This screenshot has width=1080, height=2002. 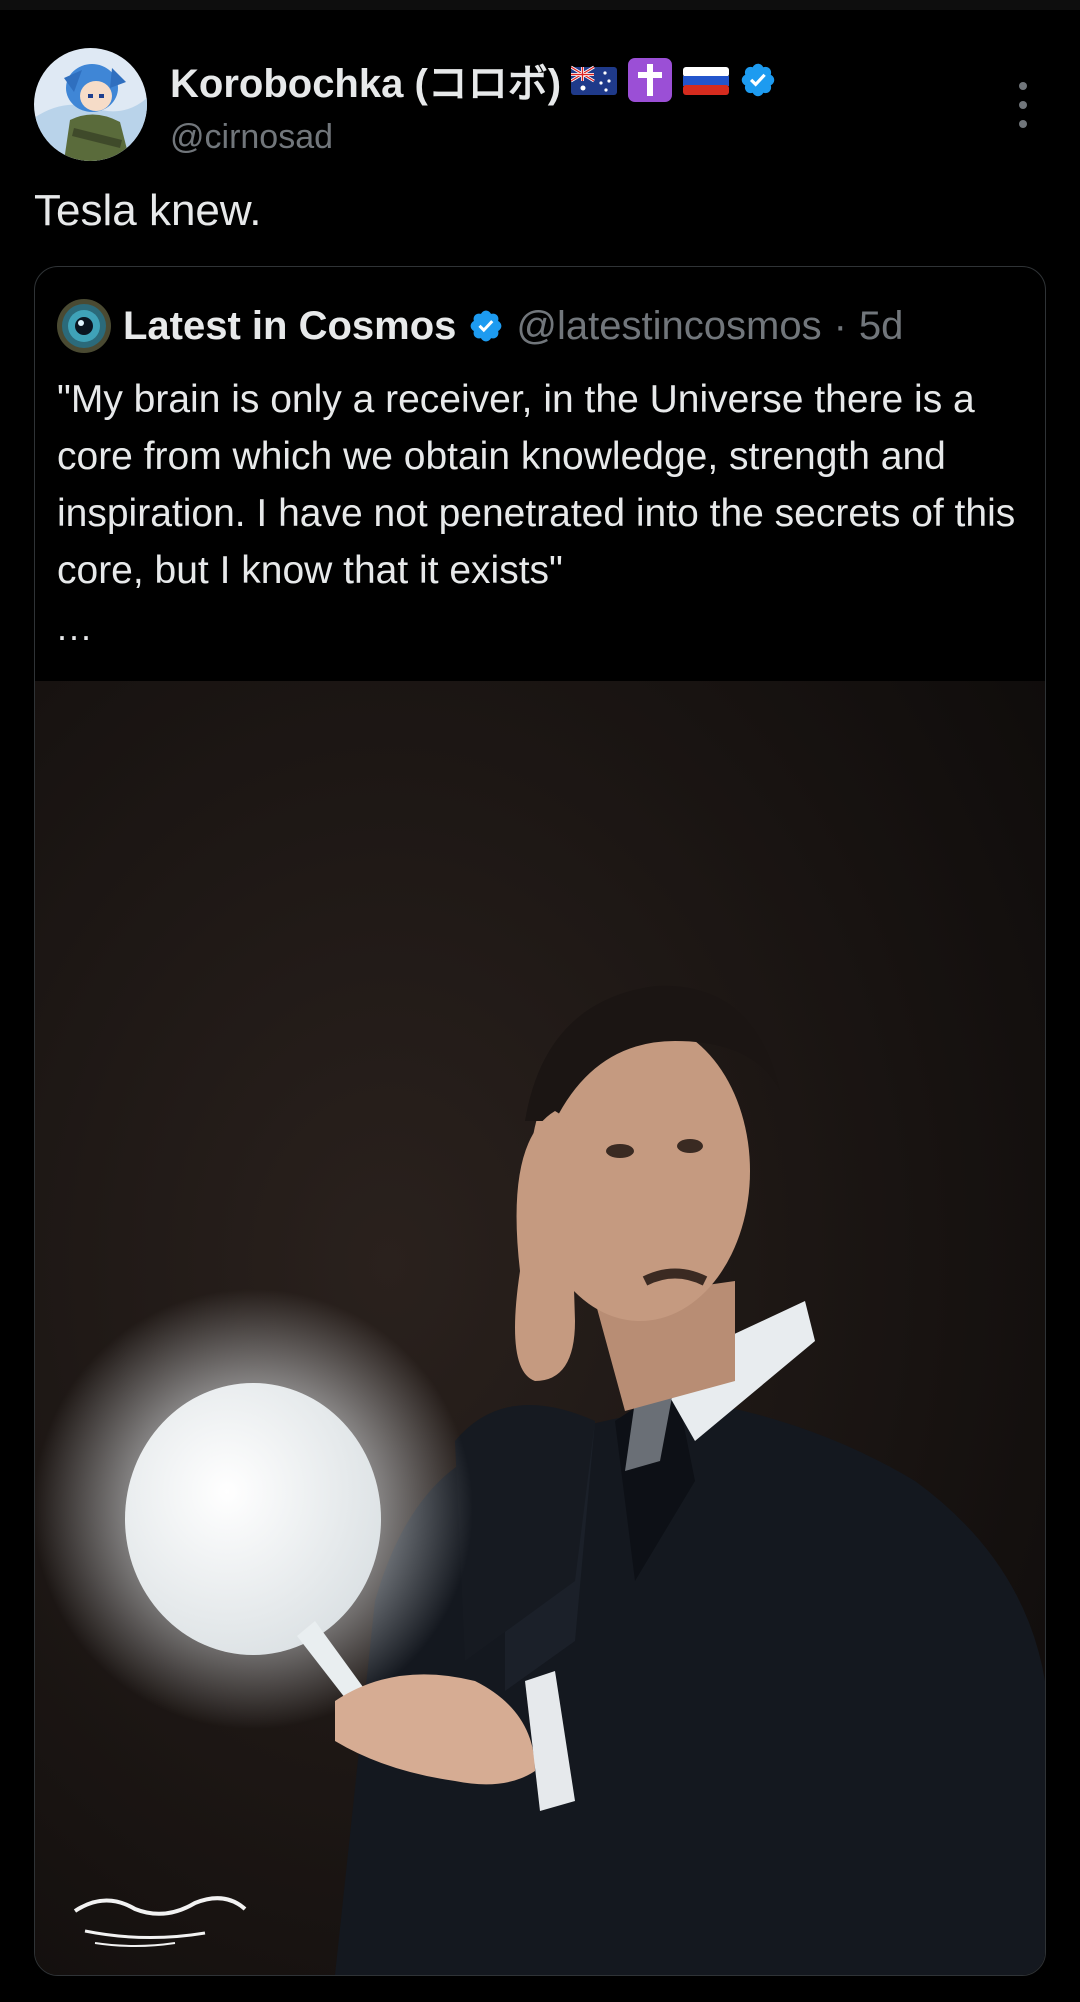 What do you see at coordinates (594, 80) in the screenshot?
I see `australia-flag-icon` at bounding box center [594, 80].